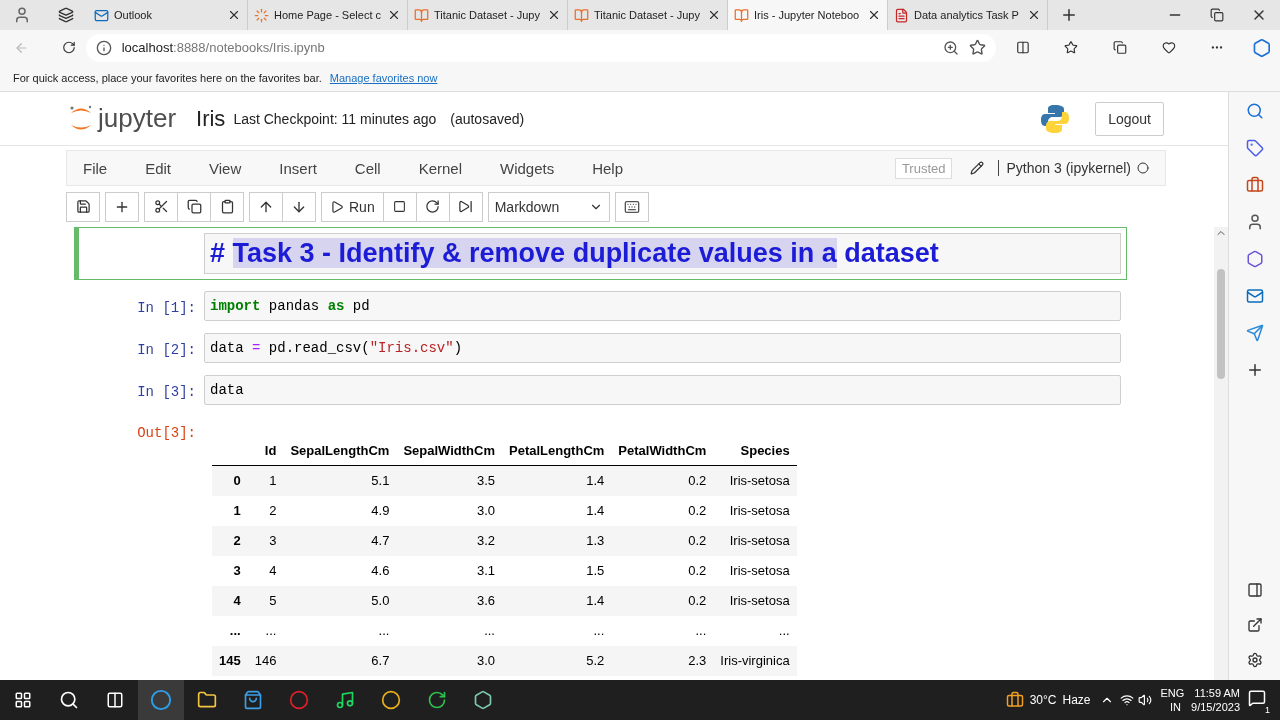 This screenshot has height=720, width=1280. What do you see at coordinates (1055, 118) in the screenshot?
I see `python-logo-icon` at bounding box center [1055, 118].